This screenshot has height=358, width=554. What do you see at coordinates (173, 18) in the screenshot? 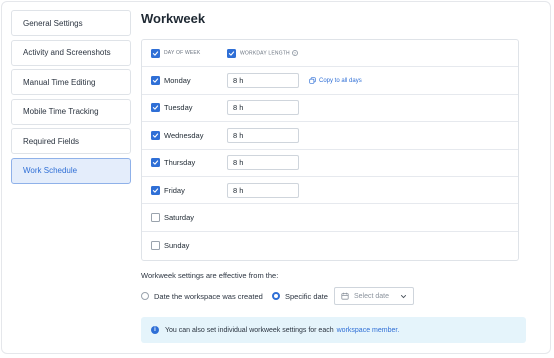
I see `page-title: Workweek` at bounding box center [173, 18].